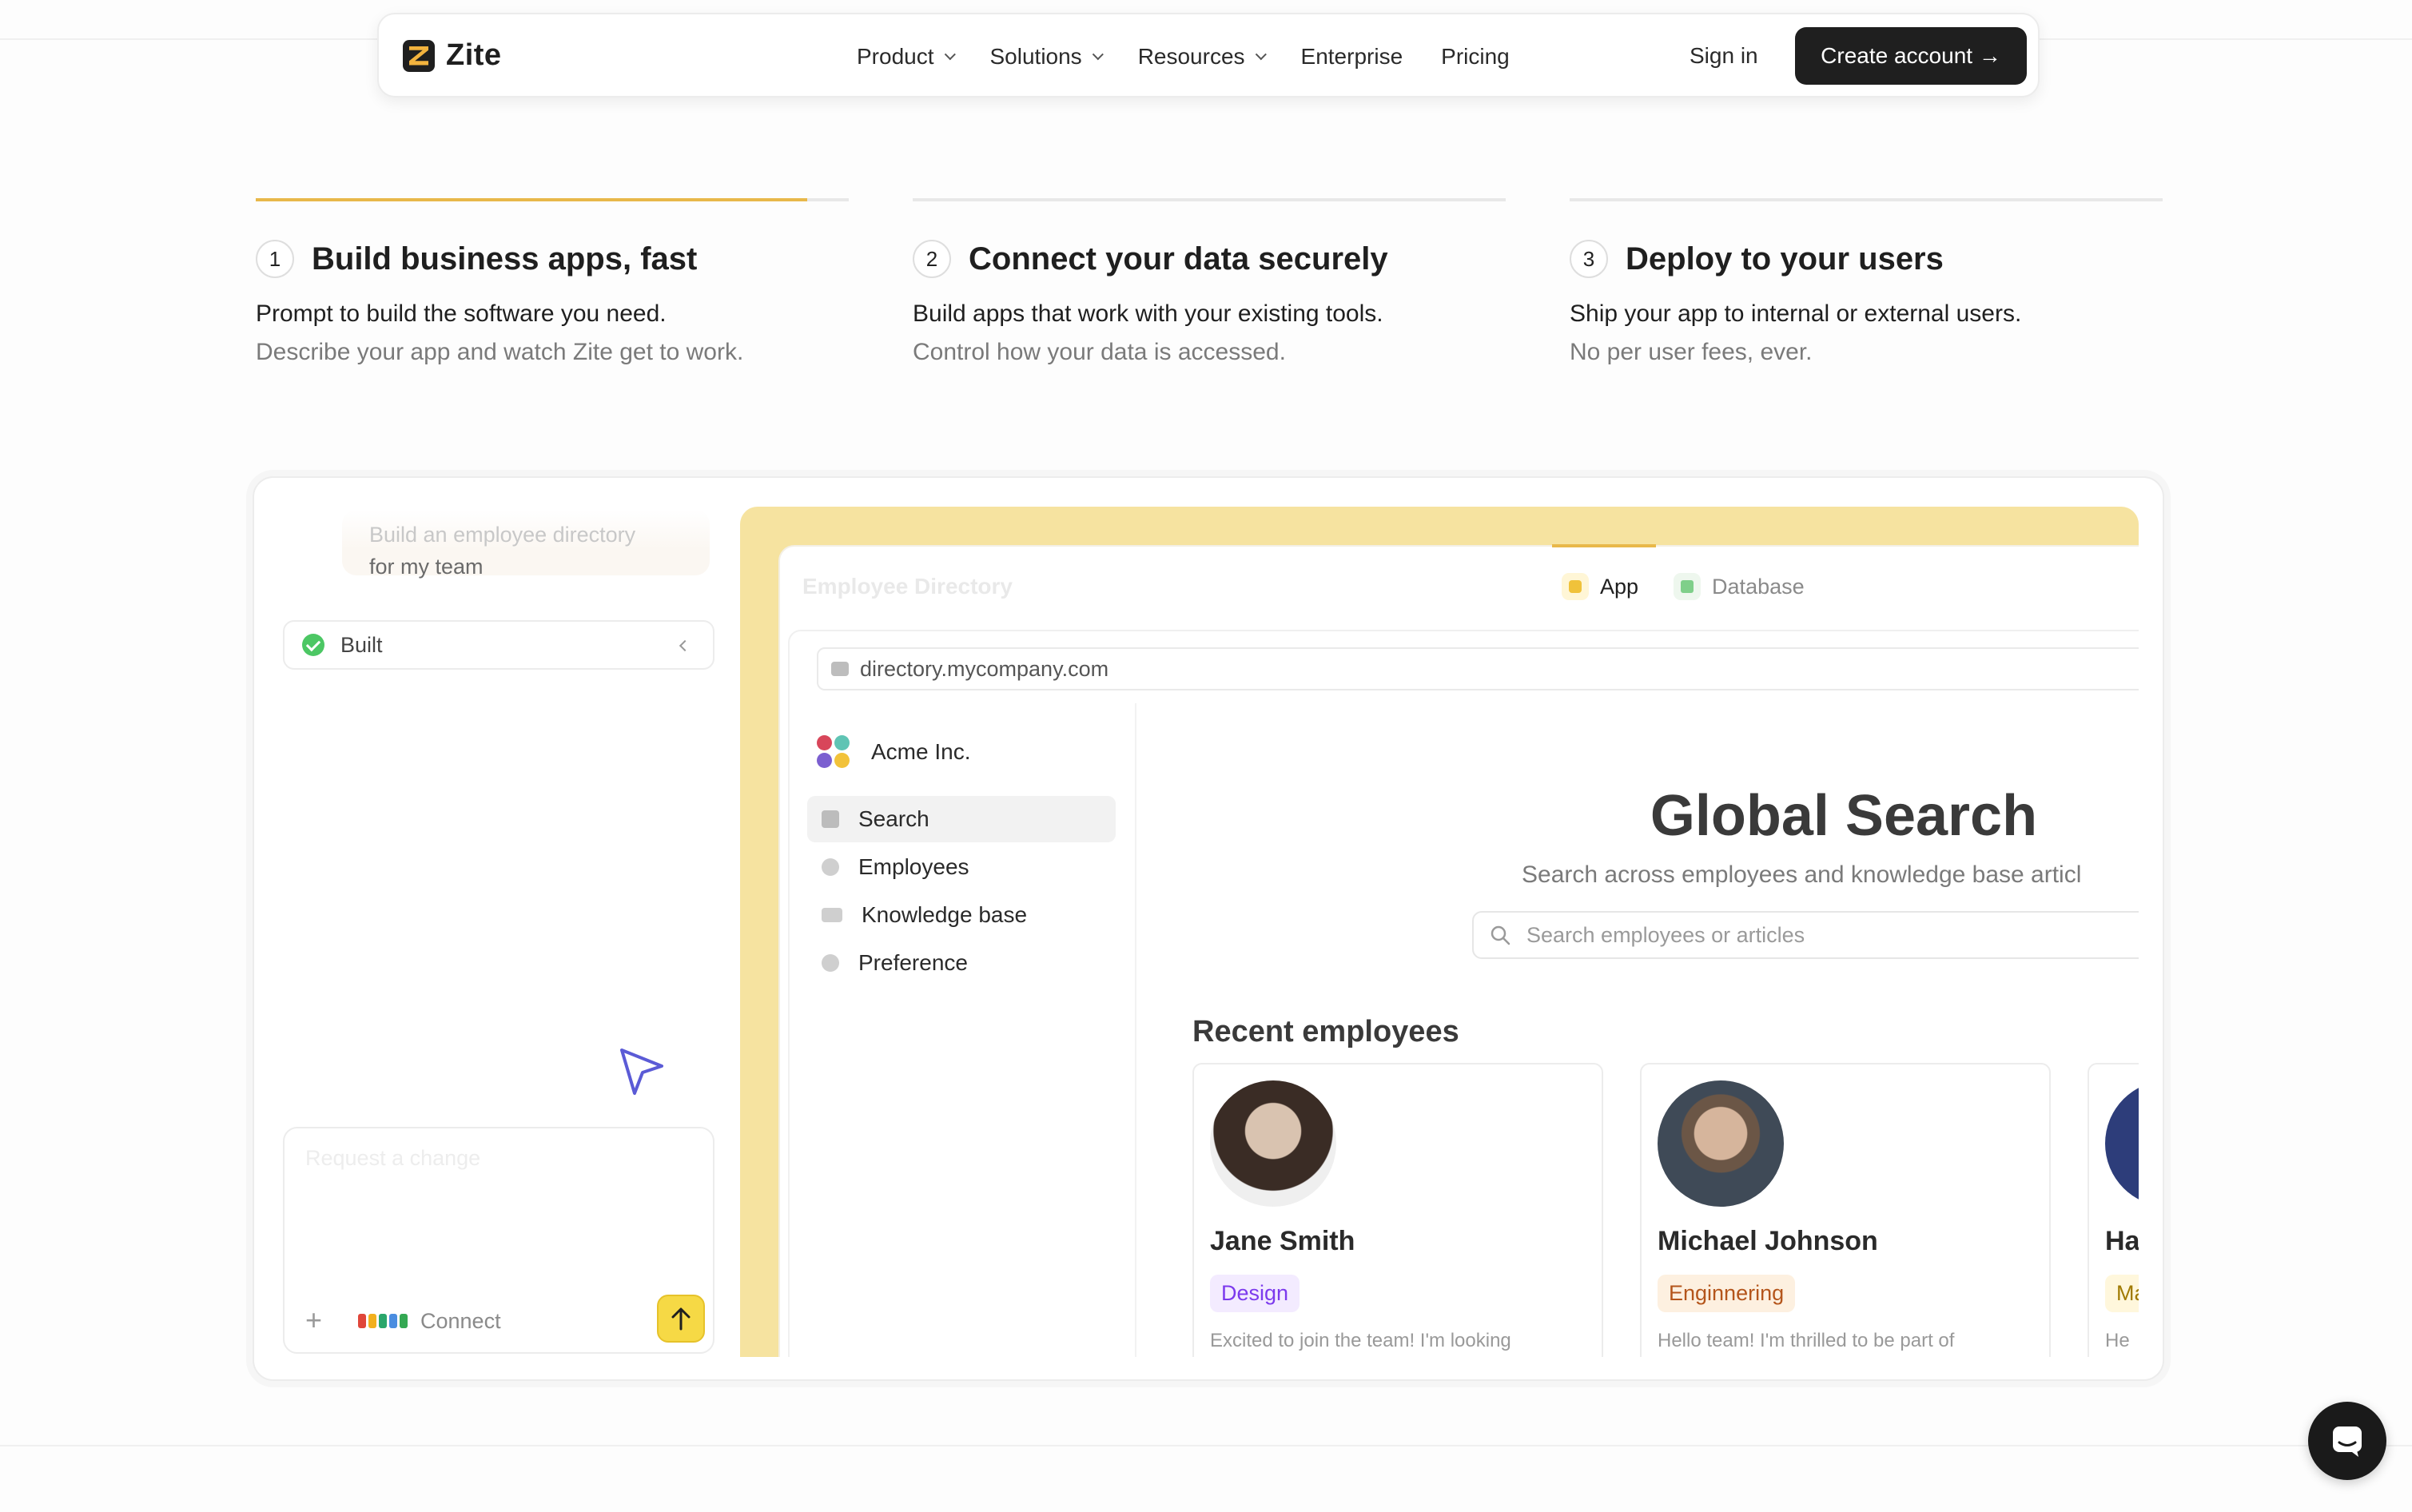  What do you see at coordinates (830, 963) in the screenshot?
I see `gear-icon` at bounding box center [830, 963].